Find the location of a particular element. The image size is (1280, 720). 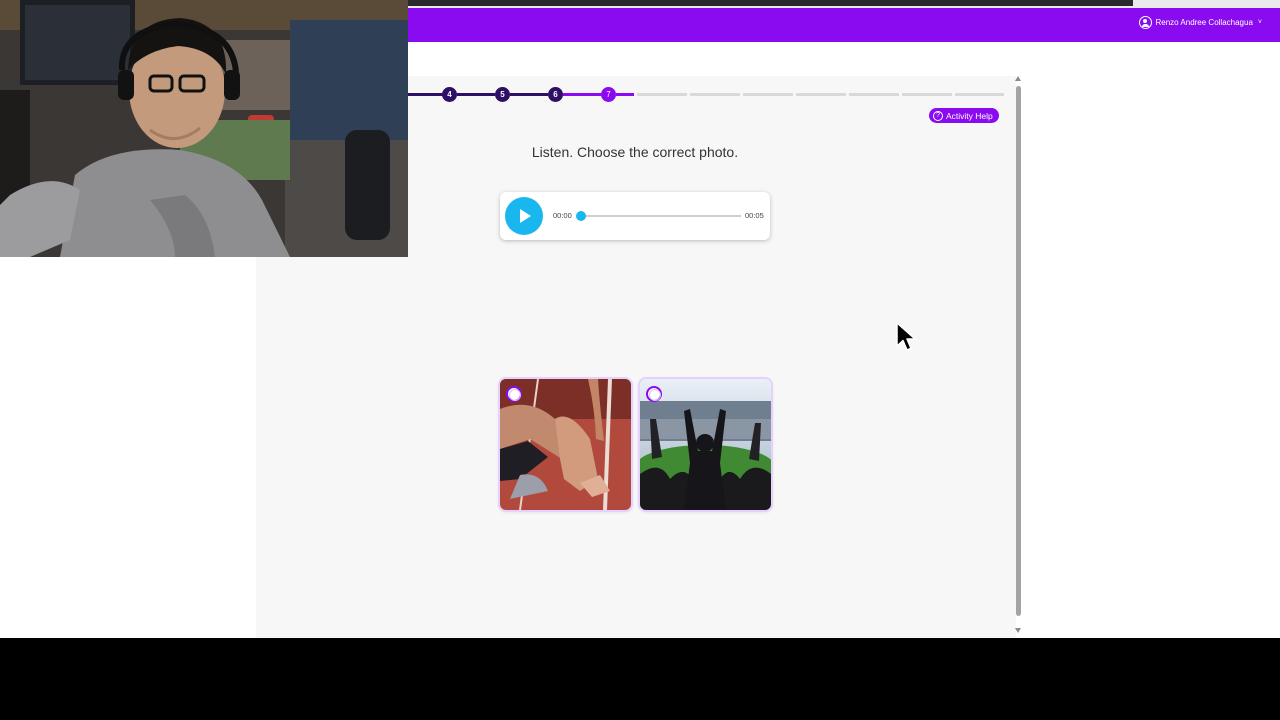

audio-duration: 00:05 is located at coordinates (754, 215).